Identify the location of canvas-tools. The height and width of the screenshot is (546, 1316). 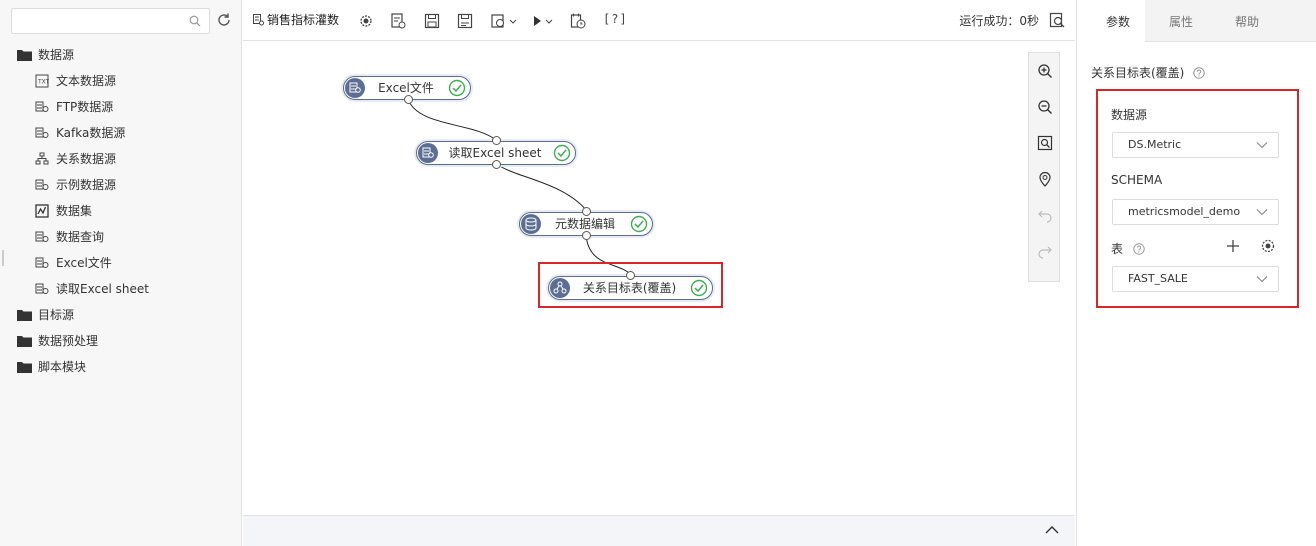
(1044, 167).